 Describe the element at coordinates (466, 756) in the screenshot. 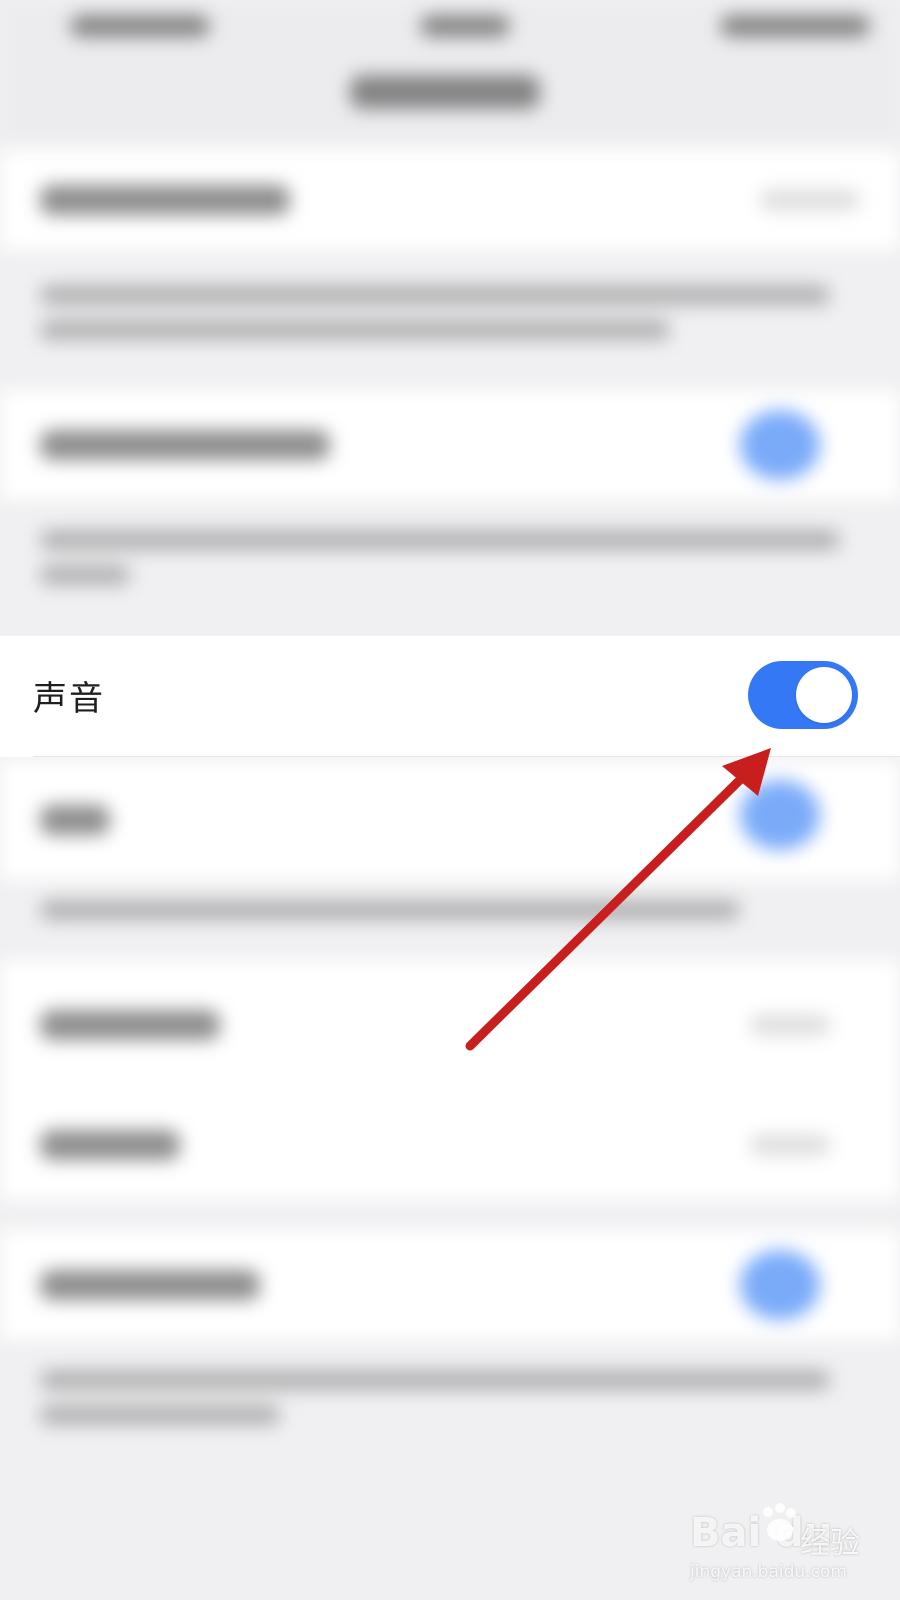

I see `row-divider` at that location.